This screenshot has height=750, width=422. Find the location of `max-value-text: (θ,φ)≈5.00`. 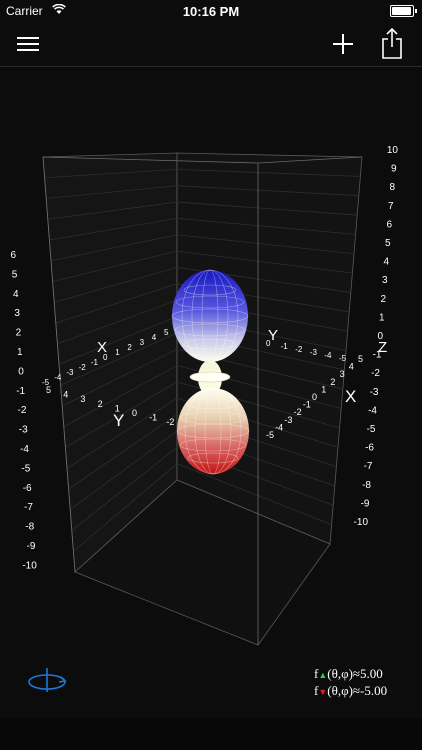

max-value-text: (θ,φ)≈5.00 is located at coordinates (355, 673).